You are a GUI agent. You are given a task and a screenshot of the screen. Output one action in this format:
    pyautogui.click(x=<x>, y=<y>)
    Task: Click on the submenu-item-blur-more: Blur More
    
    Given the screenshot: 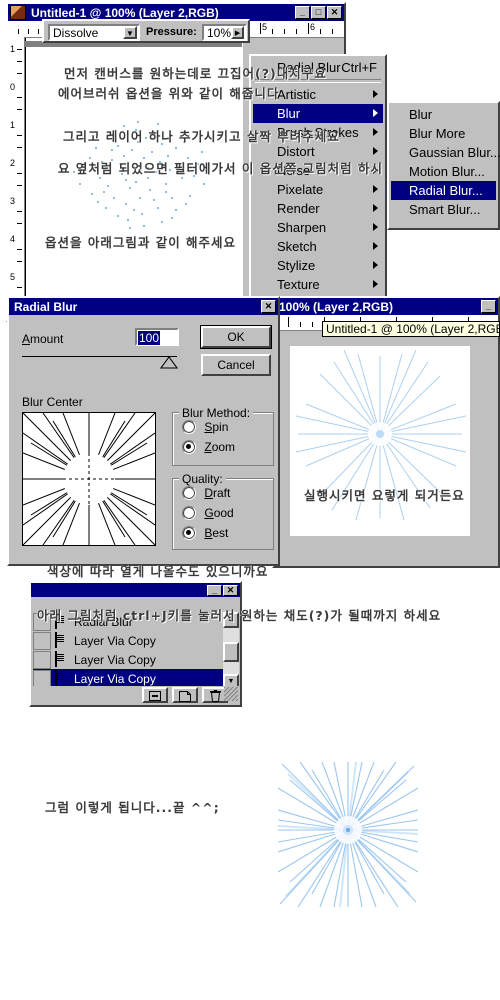 What is the action you would take?
    pyautogui.click(x=443, y=133)
    